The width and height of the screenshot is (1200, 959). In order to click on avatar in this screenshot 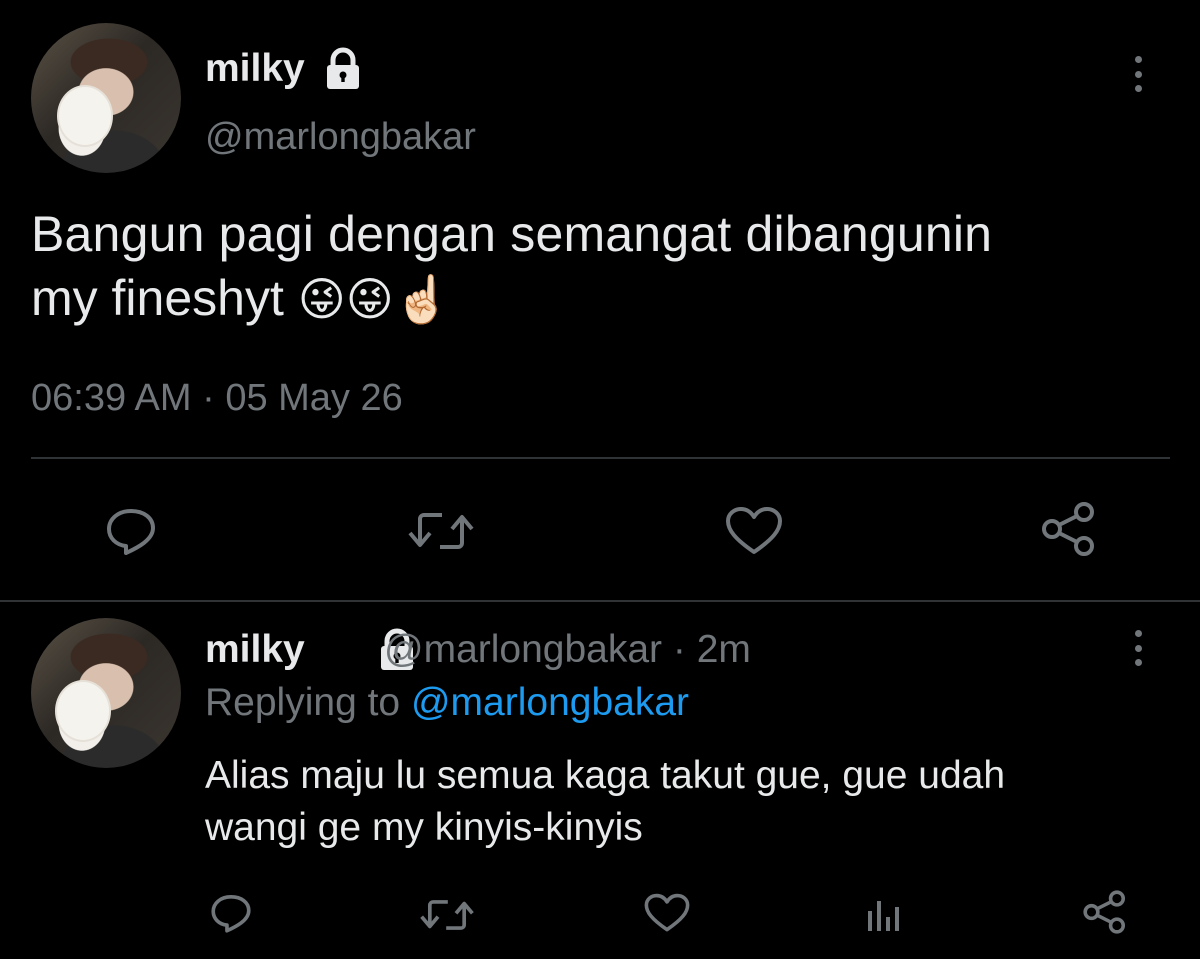, I will do `click(106, 98)`.